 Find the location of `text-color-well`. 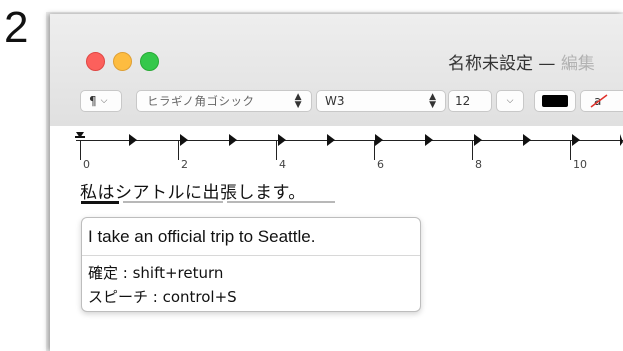

text-color-well is located at coordinates (555, 101).